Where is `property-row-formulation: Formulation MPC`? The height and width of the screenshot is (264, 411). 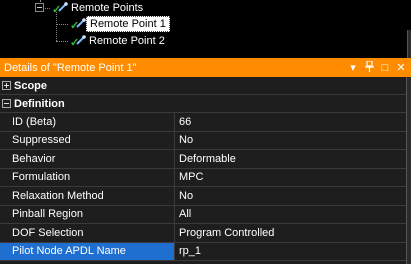
property-row-formulation: Formulation MPC is located at coordinates (203, 177).